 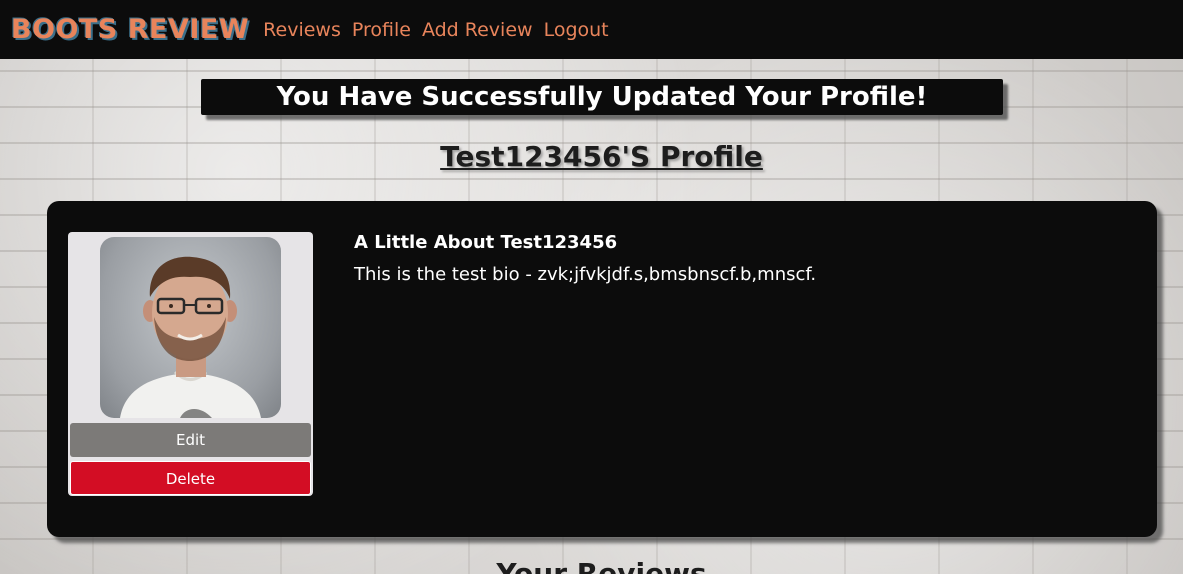 I want to click on about-heading: A Little About Test123456, so click(x=486, y=242).